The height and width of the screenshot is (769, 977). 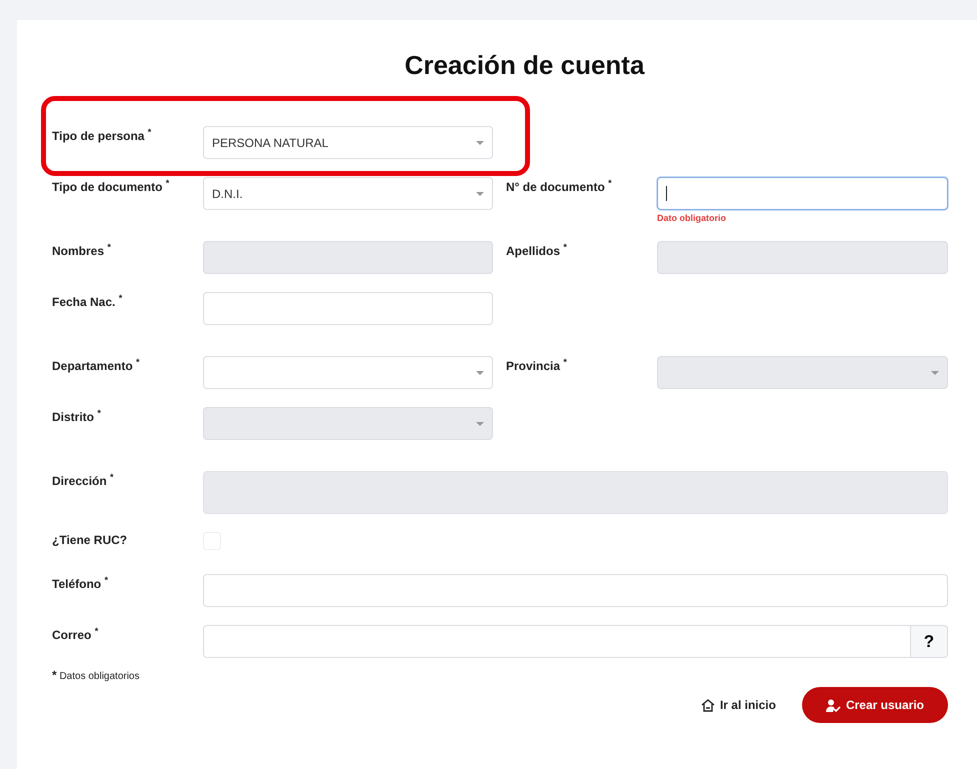 What do you see at coordinates (82, 249) in the screenshot?
I see `field-label: Nombres $^{*}$` at bounding box center [82, 249].